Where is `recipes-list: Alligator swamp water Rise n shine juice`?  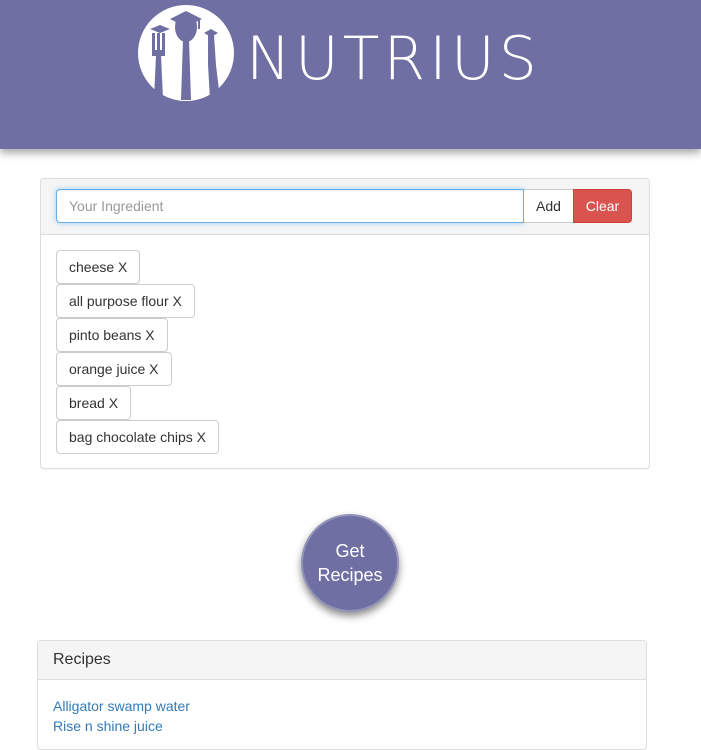
recipes-list: Alligator swamp water Rise n shine juice is located at coordinates (342, 708).